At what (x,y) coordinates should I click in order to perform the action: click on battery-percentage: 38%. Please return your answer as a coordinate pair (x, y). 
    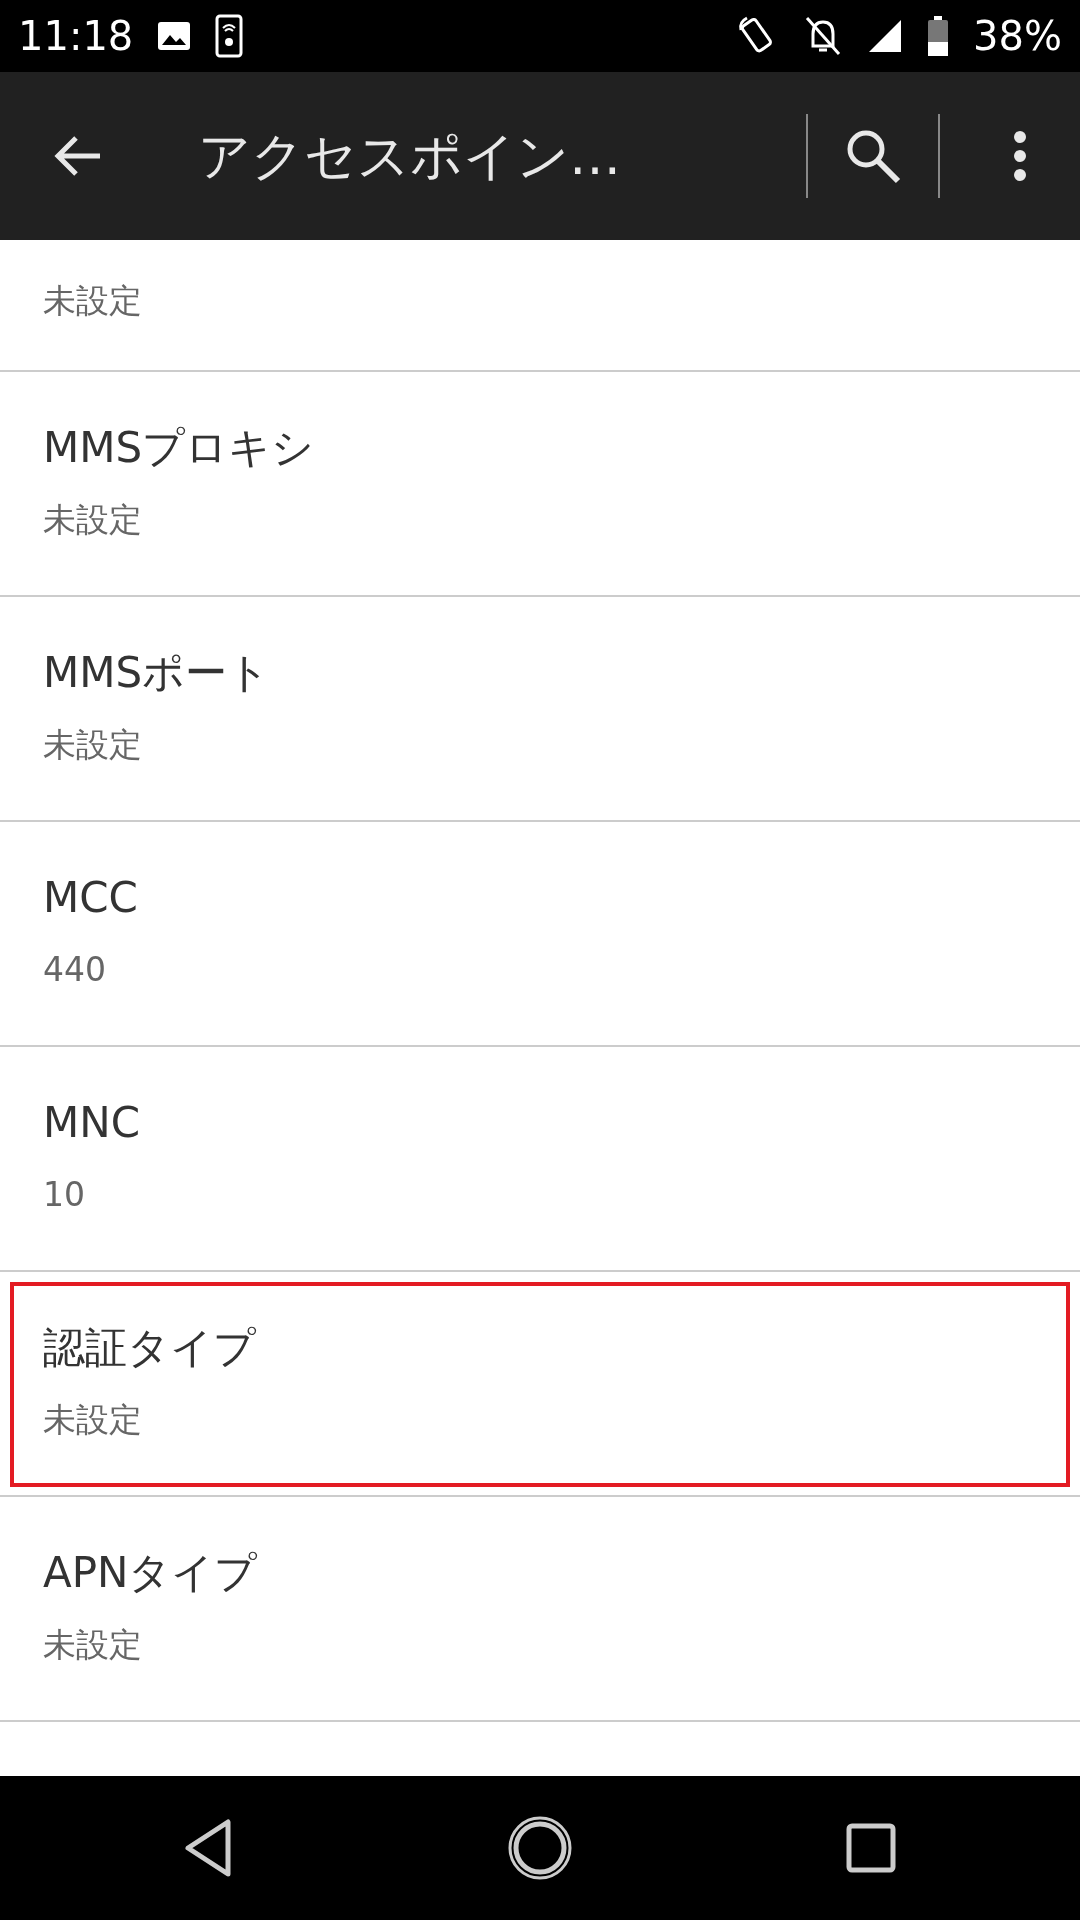
    Looking at the image, I should click on (1017, 36).